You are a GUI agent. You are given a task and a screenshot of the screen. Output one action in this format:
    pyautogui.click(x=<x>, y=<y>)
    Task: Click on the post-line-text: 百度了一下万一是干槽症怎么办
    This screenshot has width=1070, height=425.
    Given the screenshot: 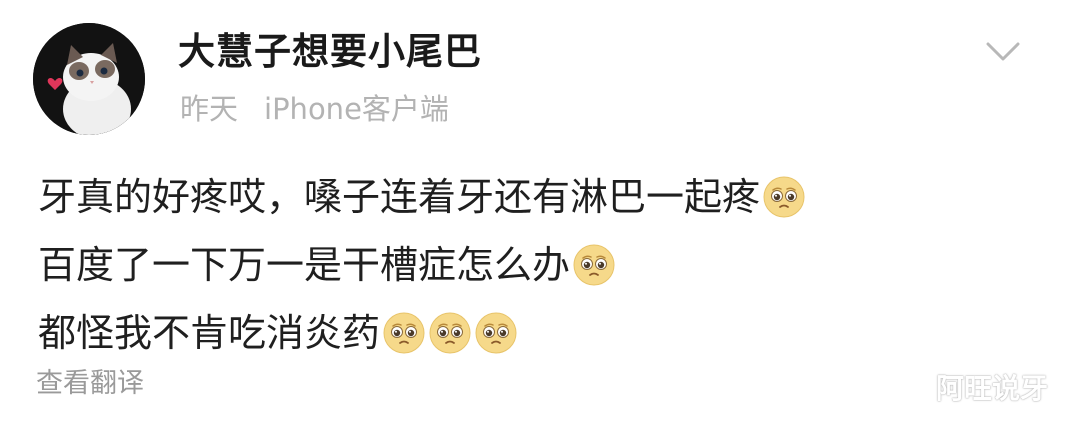 What is the action you would take?
    pyautogui.click(x=304, y=265)
    